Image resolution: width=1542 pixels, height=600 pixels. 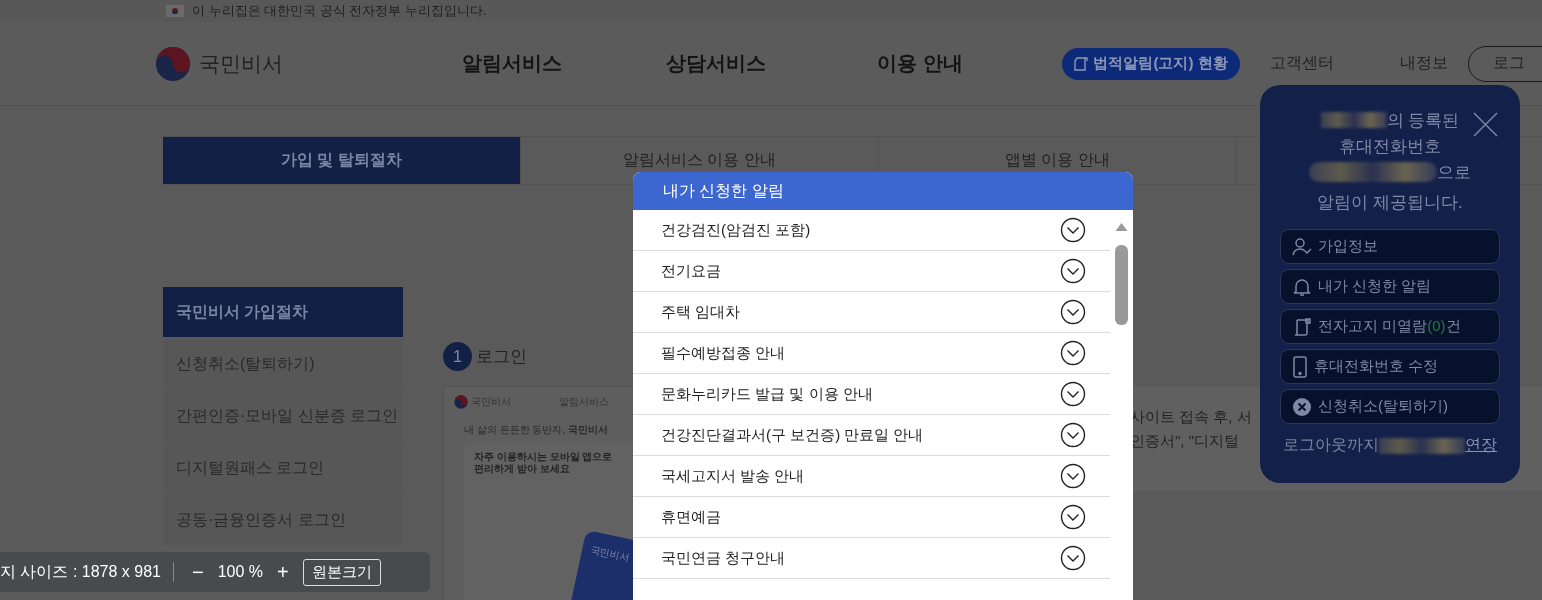 I want to click on preview-headline: 편리하게 받아 보세요, so click(x=522, y=469).